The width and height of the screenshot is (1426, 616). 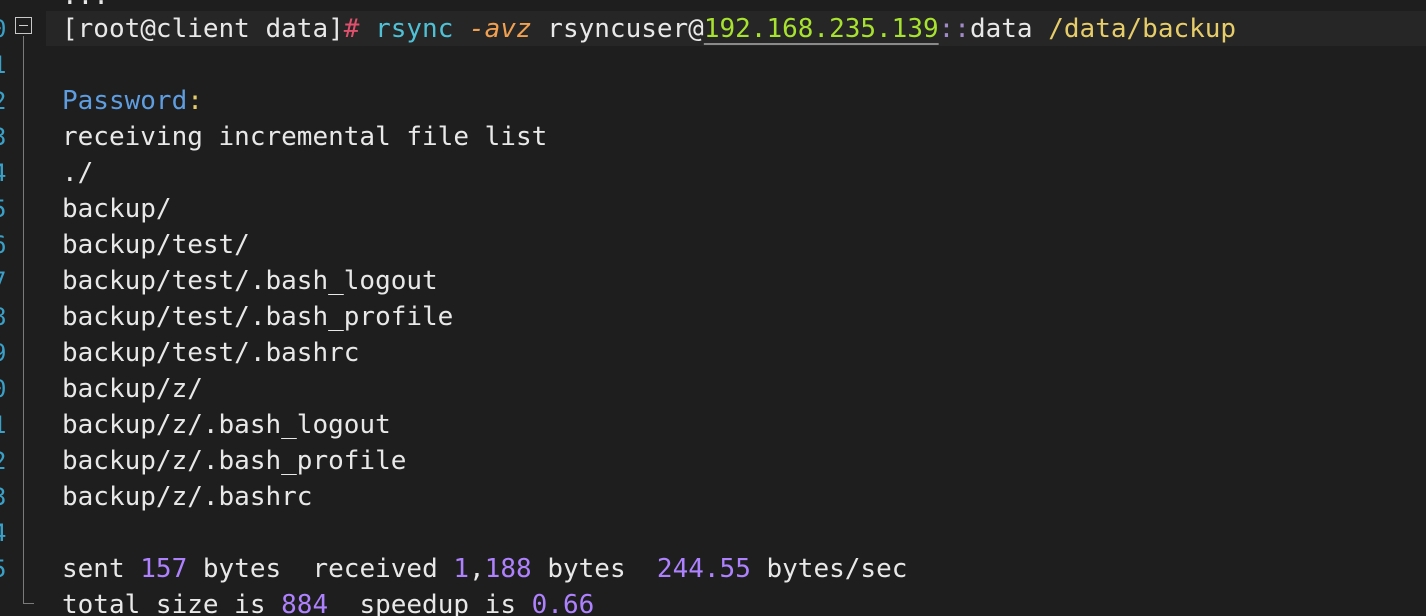 I want to click on line-number: 9, so click(x=3, y=353).